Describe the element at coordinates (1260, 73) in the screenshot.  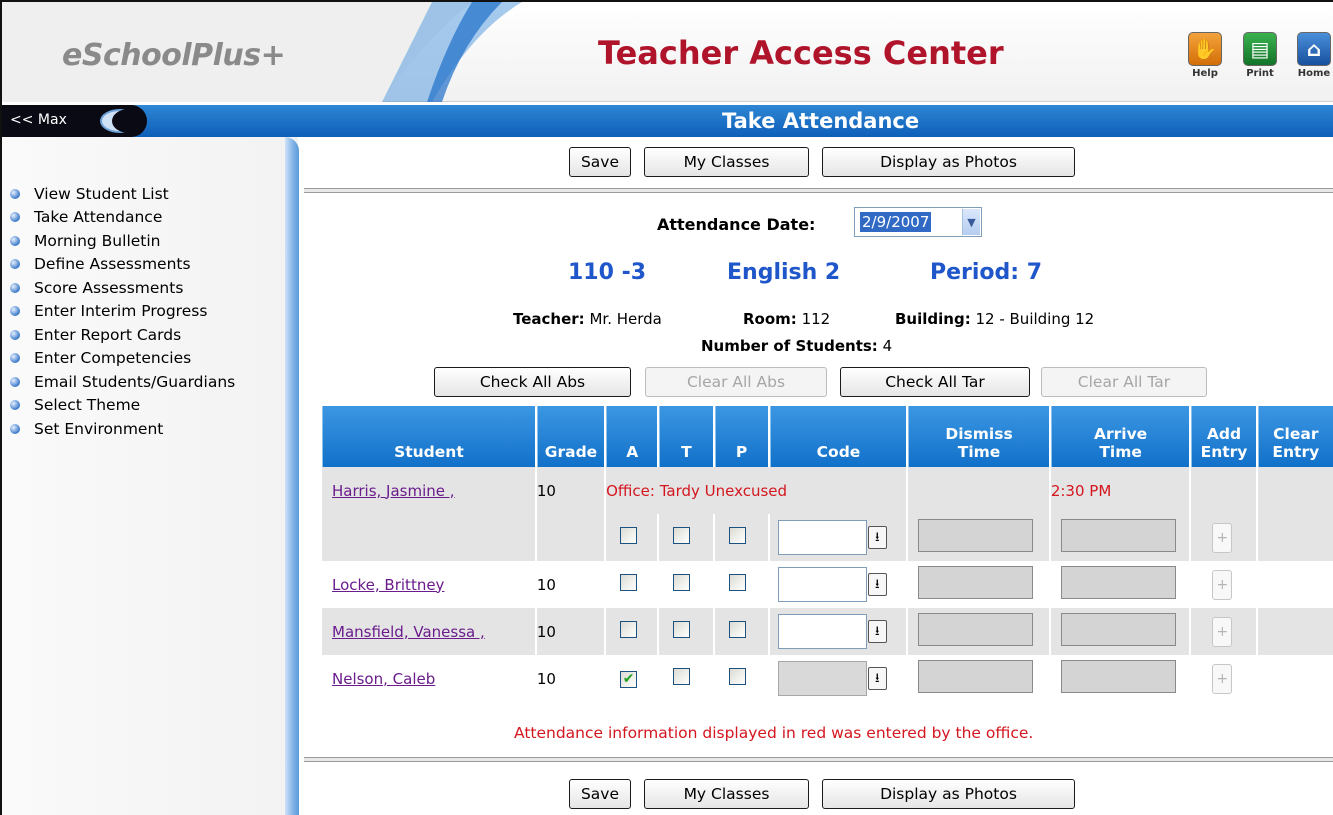
I see `print-label: Print` at that location.